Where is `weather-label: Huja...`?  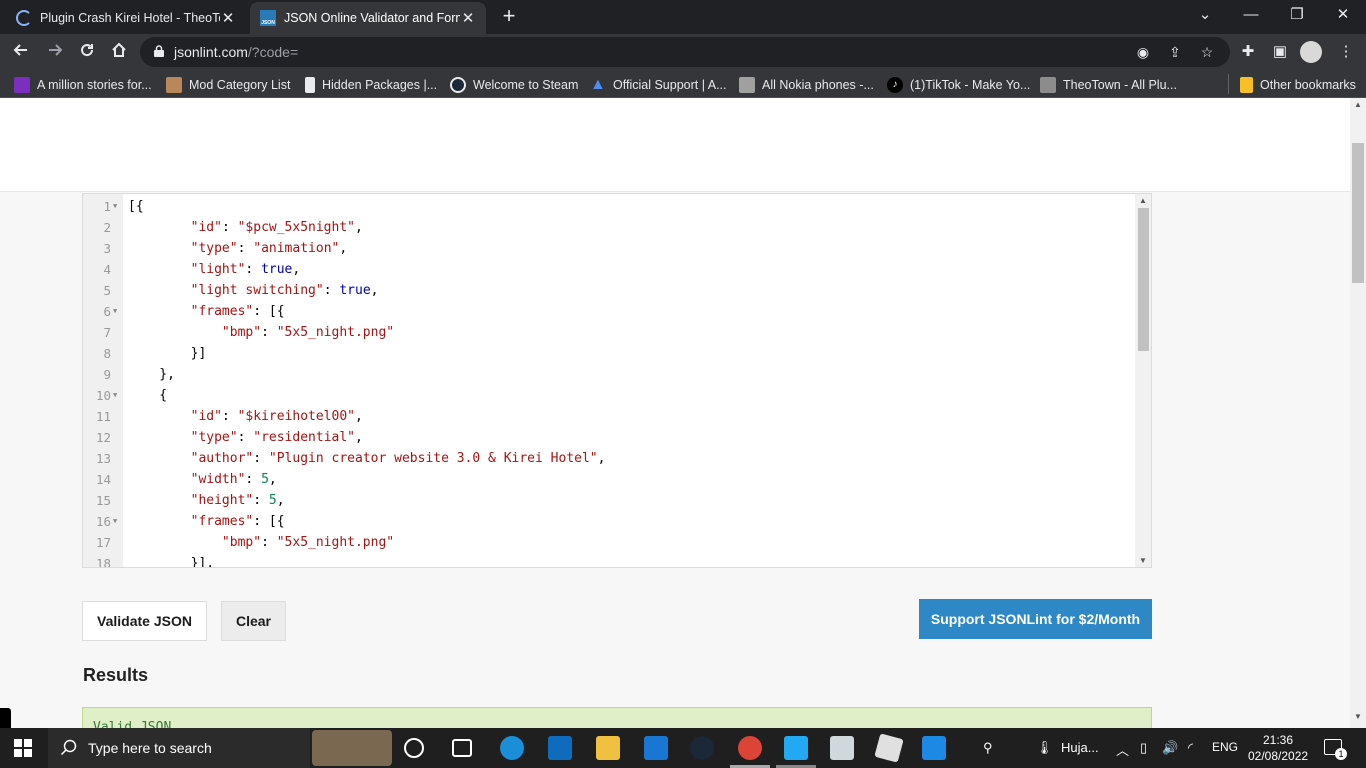 weather-label: Huja... is located at coordinates (1080, 747).